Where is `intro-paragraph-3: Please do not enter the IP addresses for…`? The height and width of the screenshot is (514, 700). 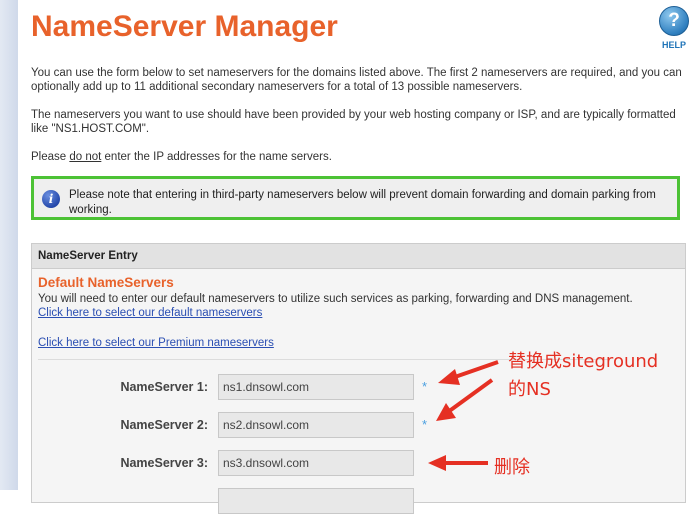 intro-paragraph-3: Please do not enter the IP addresses for… is located at coordinates (361, 157).